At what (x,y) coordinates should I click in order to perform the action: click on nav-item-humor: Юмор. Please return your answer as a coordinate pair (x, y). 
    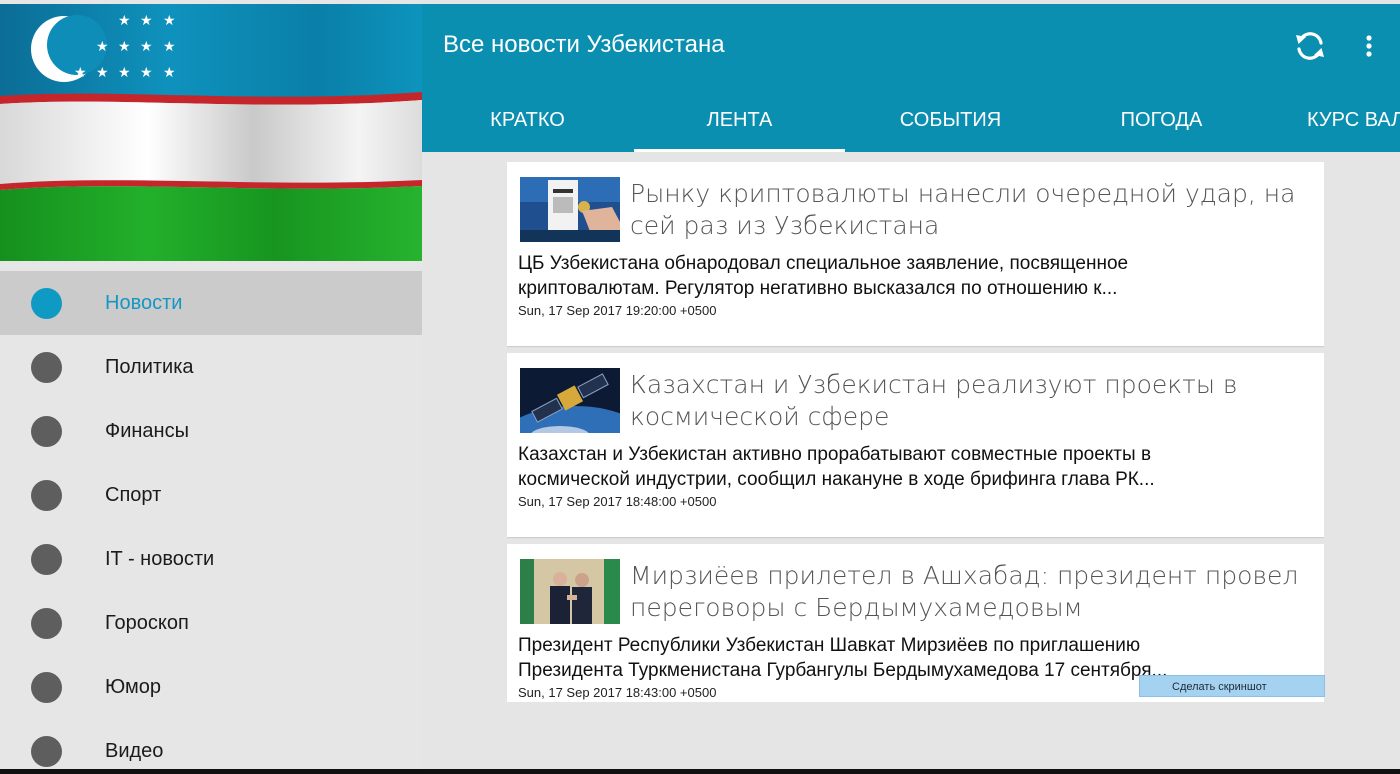
    Looking at the image, I should click on (211, 687).